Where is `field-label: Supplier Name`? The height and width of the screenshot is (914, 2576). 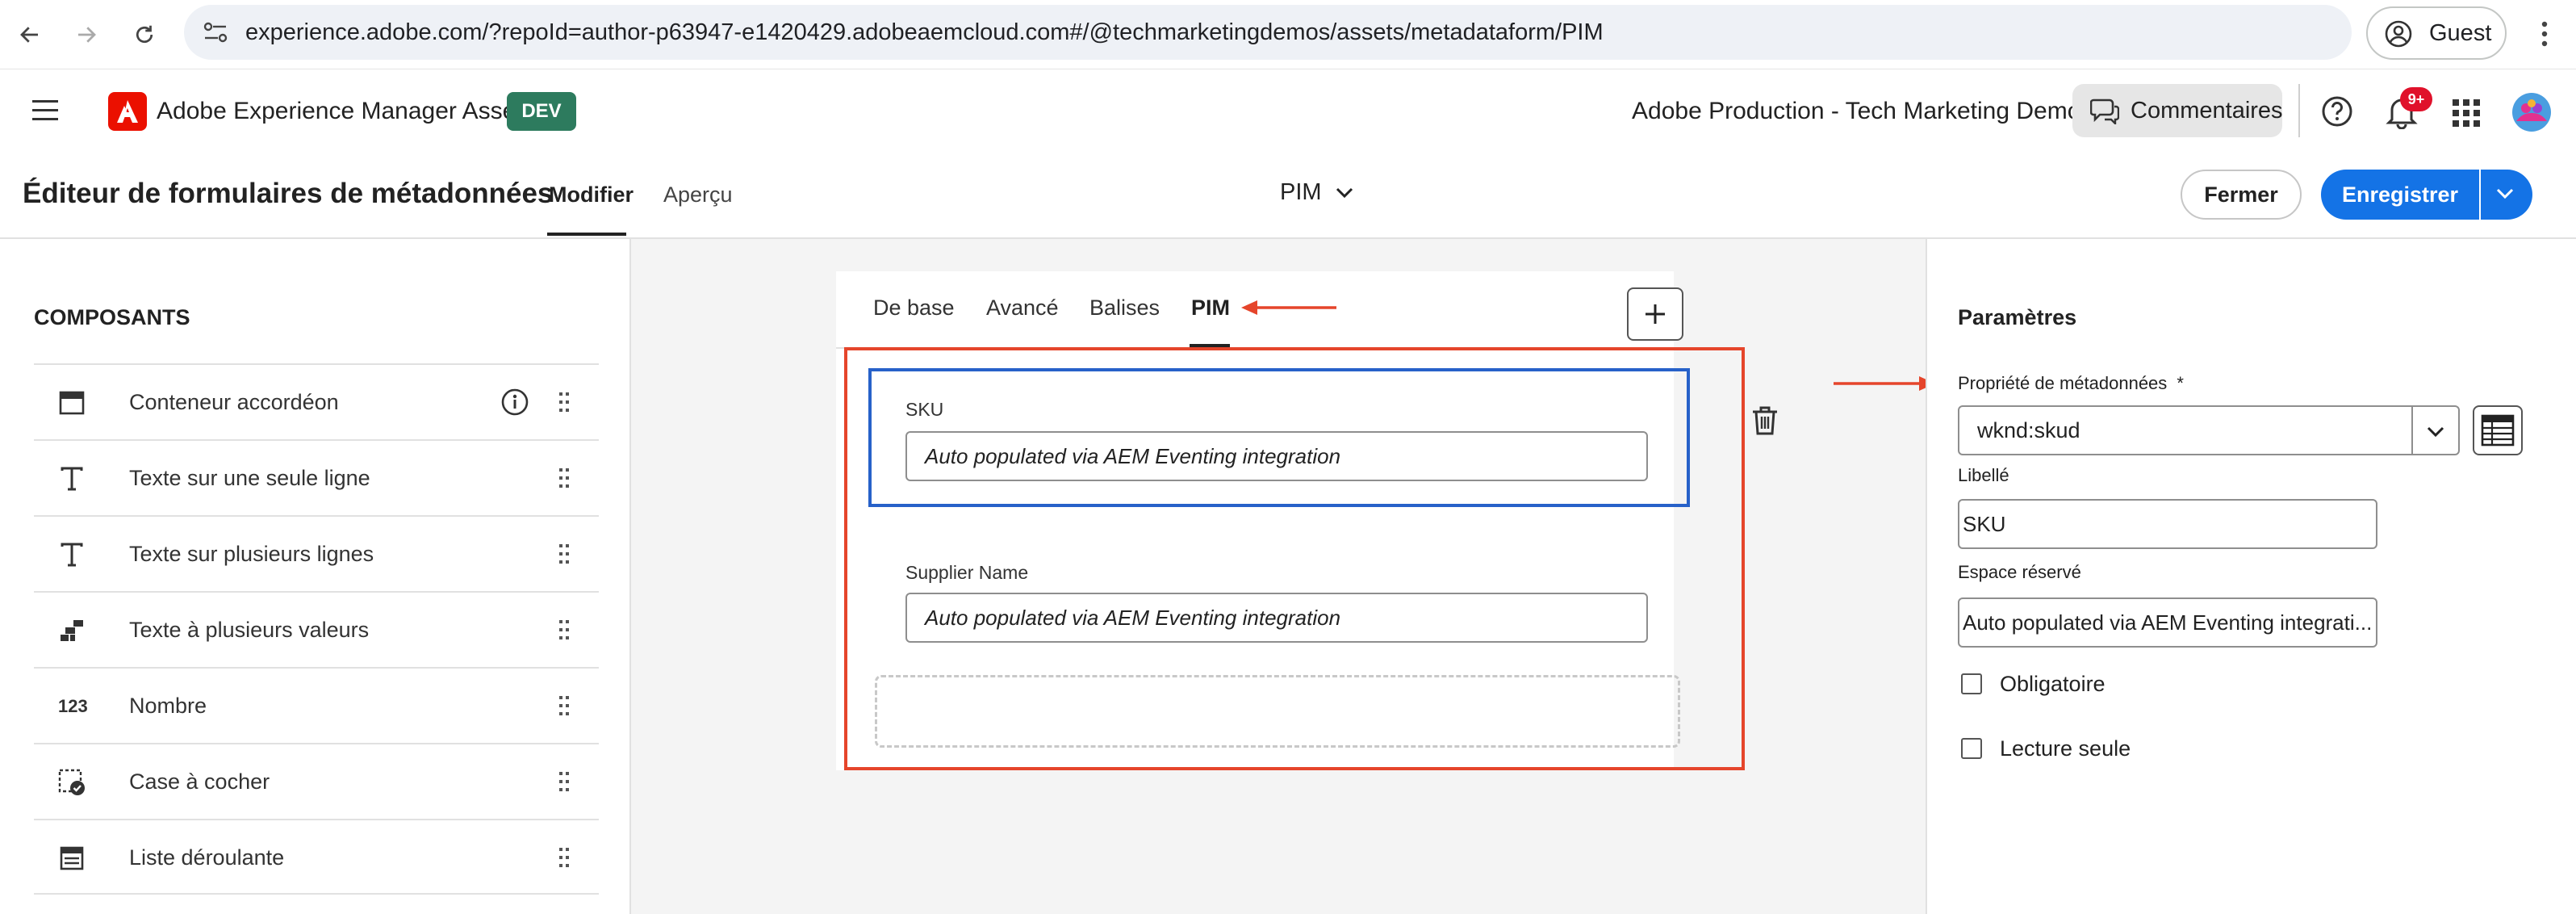
field-label: Supplier Name is located at coordinates (967, 572).